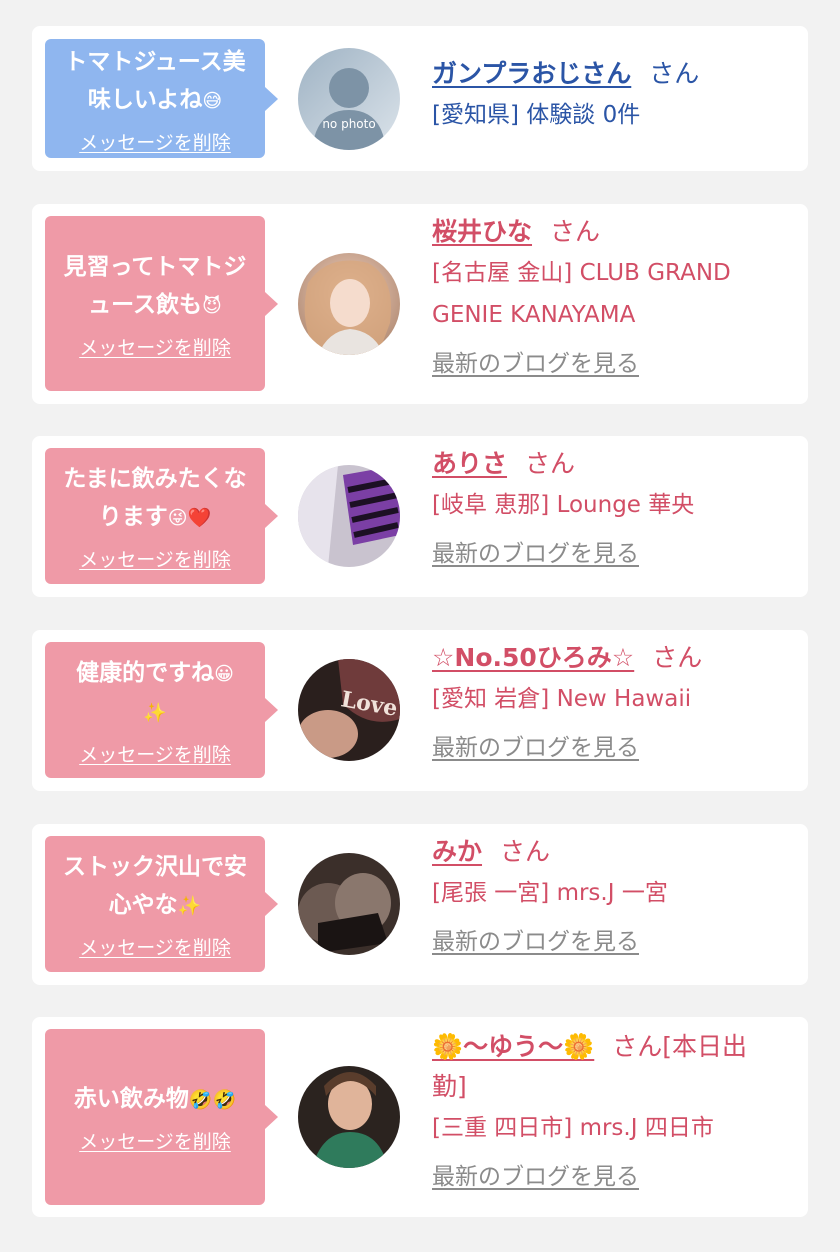 This screenshot has width=840, height=1252. Describe the element at coordinates (212, 1100) in the screenshot. I see `emoji: 🤣🤣` at that location.